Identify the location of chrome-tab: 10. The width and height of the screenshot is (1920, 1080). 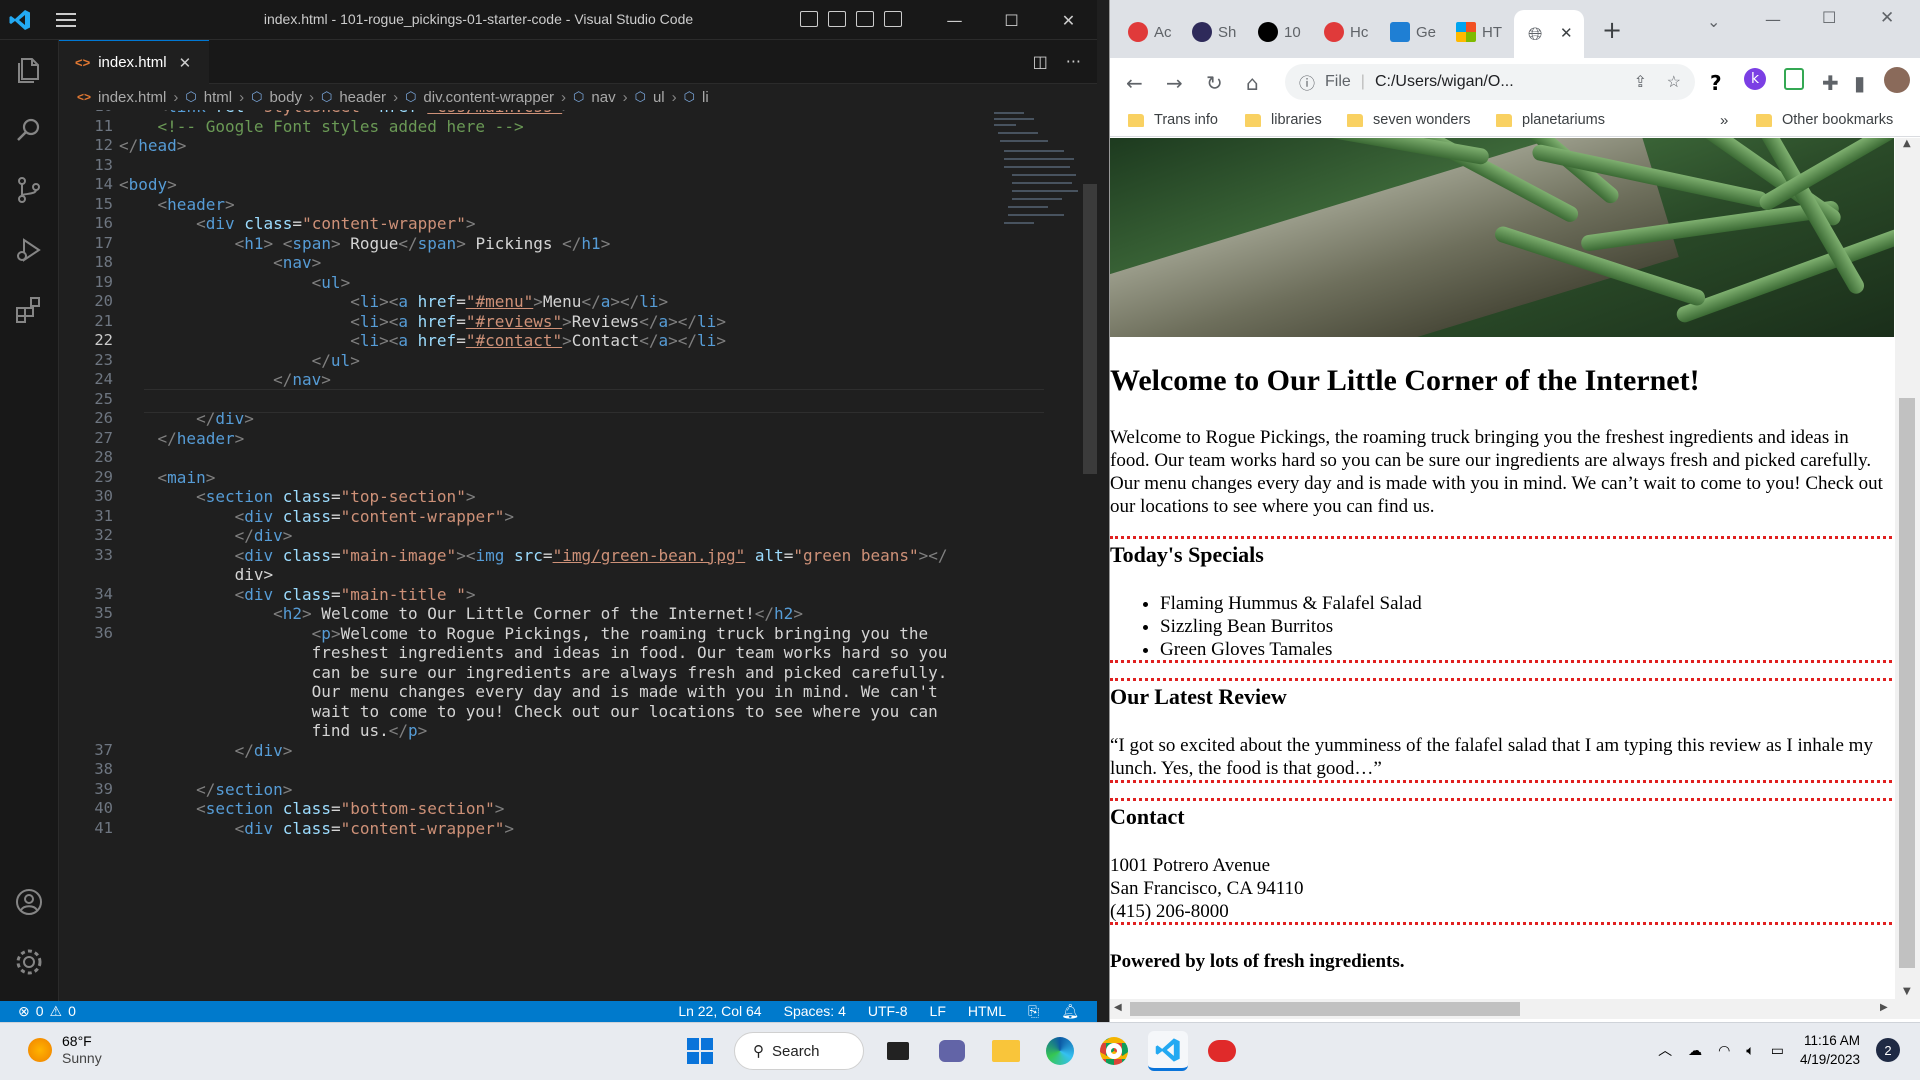
(1279, 32).